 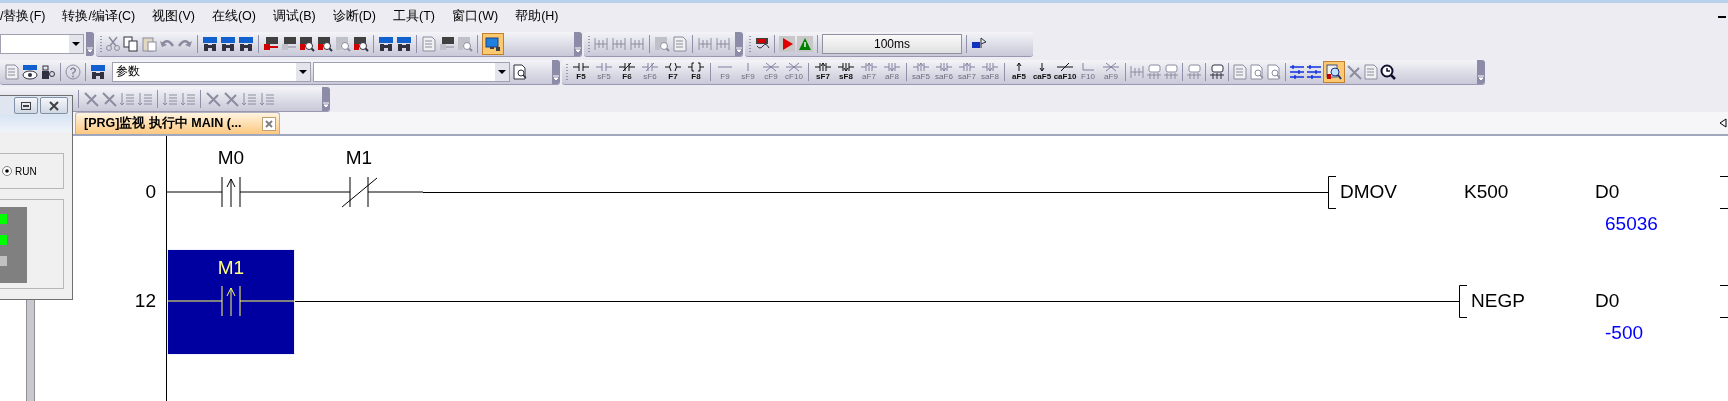 What do you see at coordinates (150, 192) in the screenshot?
I see `step-number: 0` at bounding box center [150, 192].